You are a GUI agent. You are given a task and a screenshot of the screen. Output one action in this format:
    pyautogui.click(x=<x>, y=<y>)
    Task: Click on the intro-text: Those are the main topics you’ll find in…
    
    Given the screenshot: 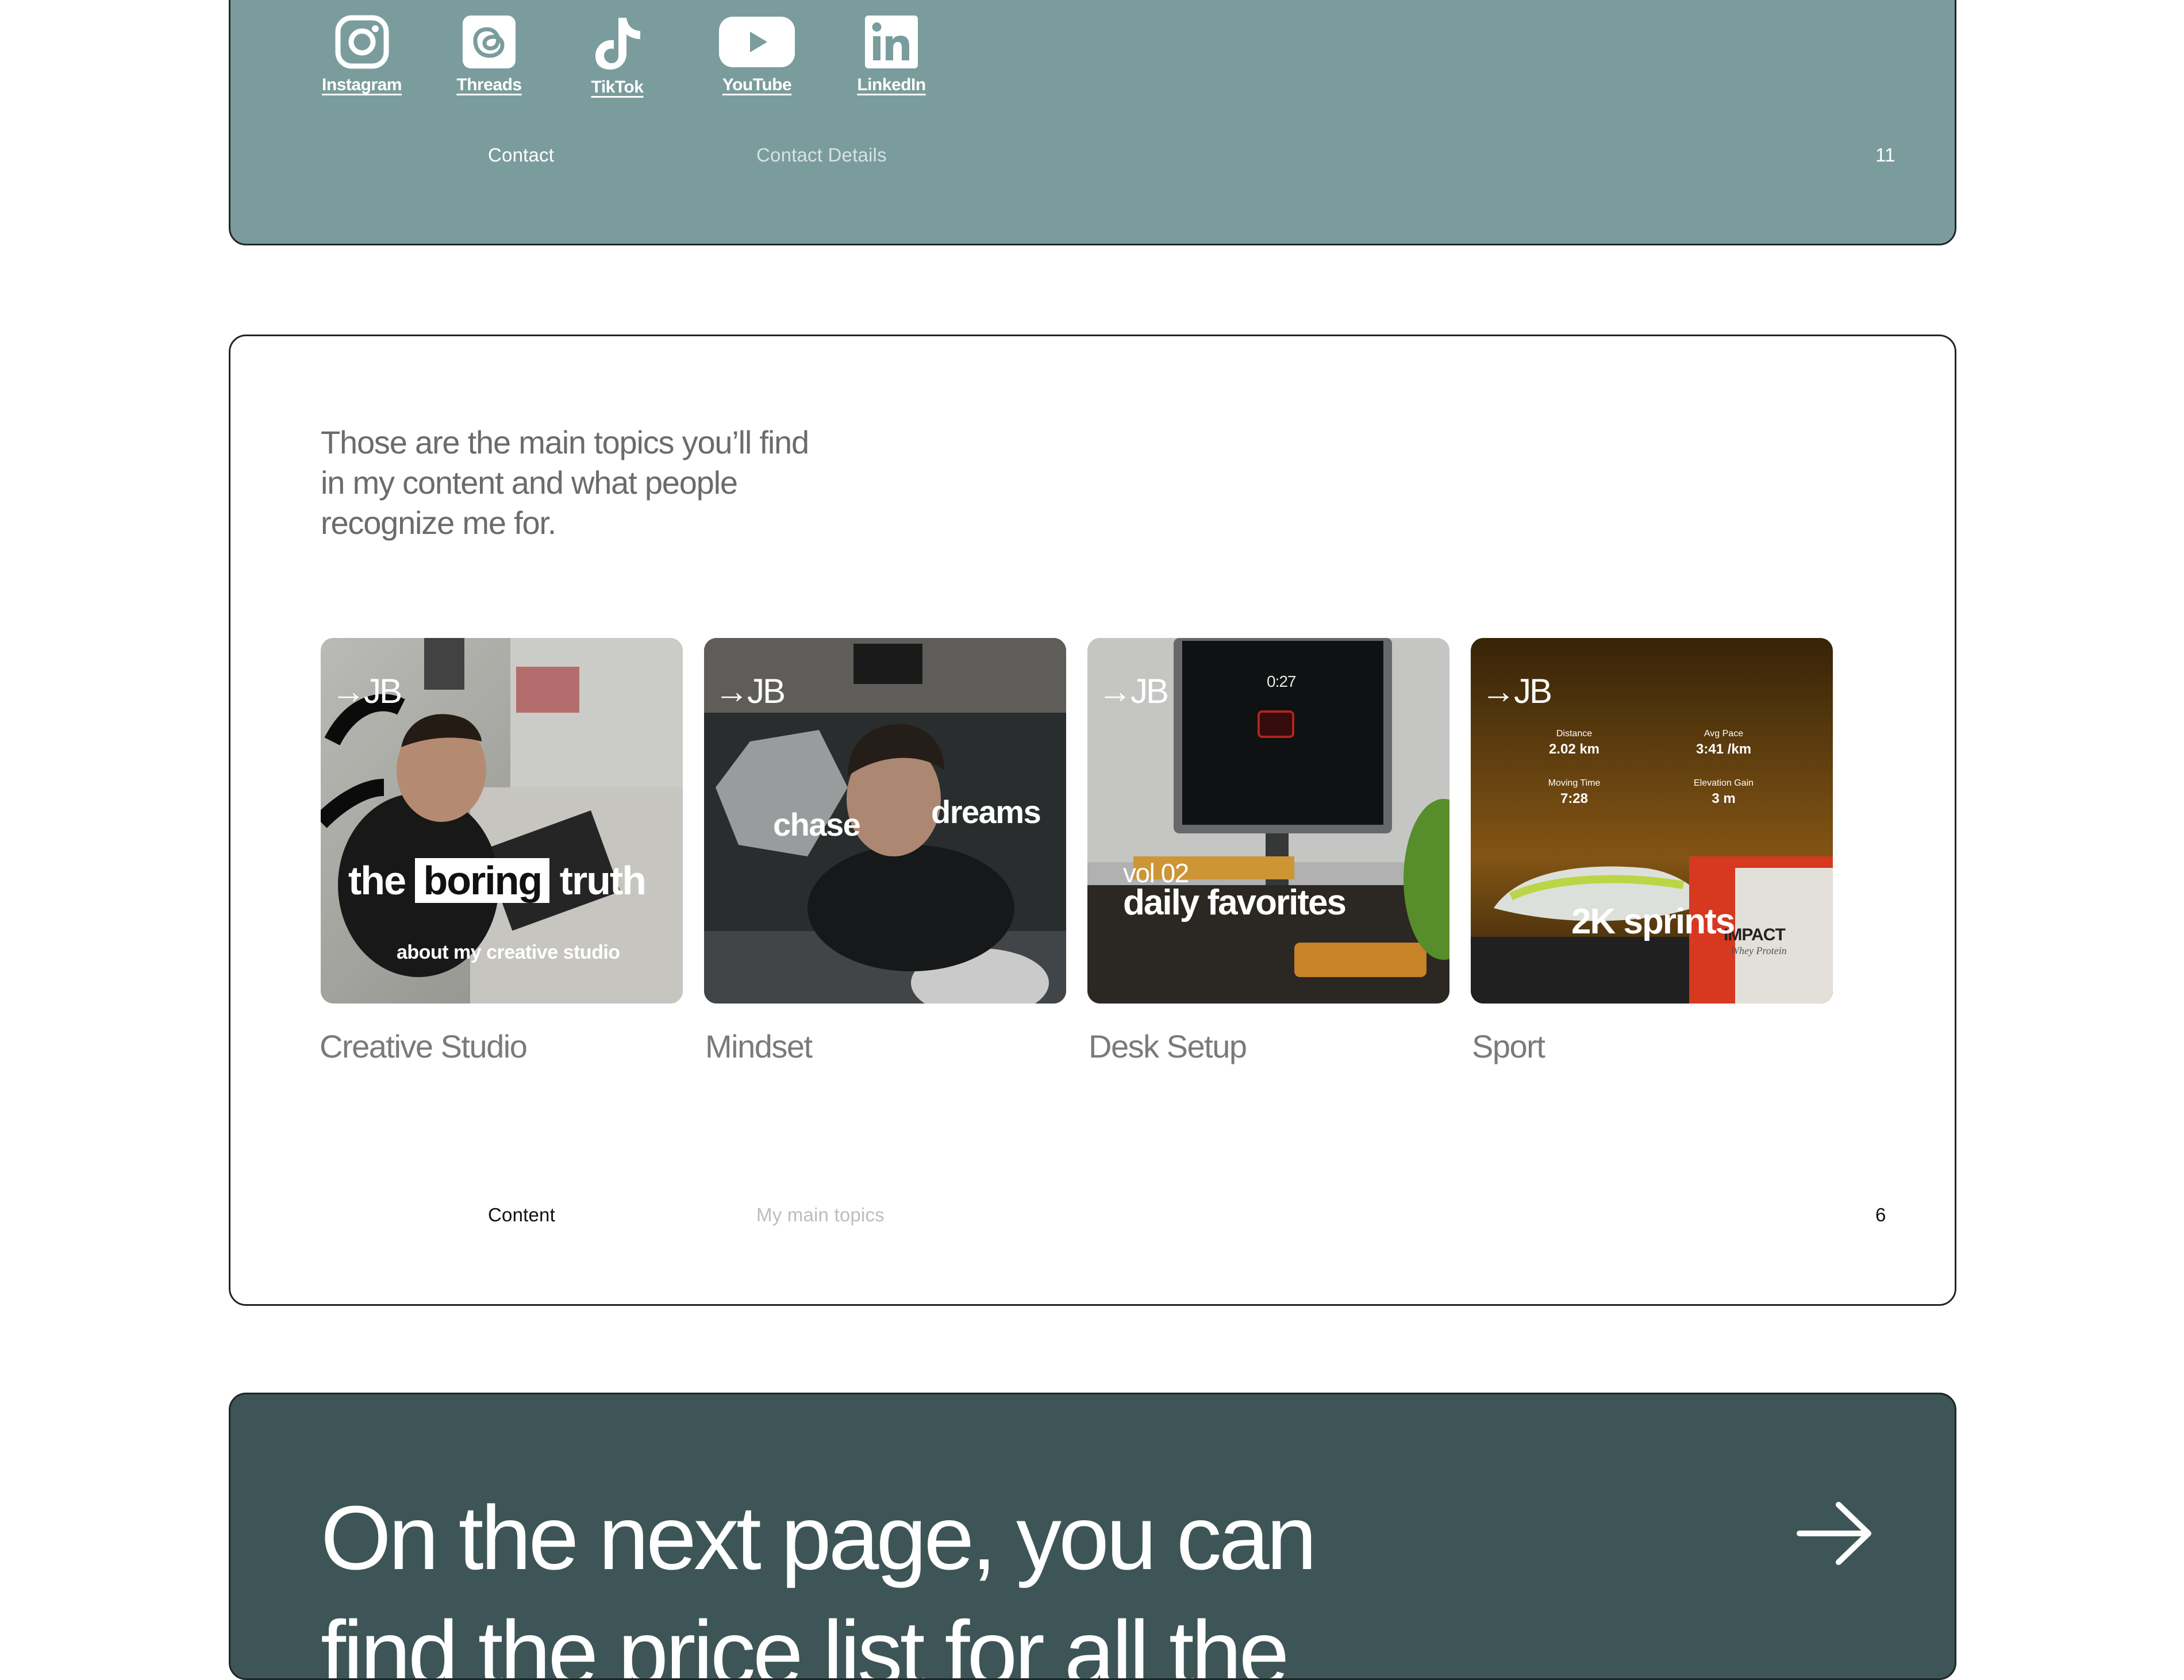 What is the action you would take?
    pyautogui.click(x=608, y=482)
    